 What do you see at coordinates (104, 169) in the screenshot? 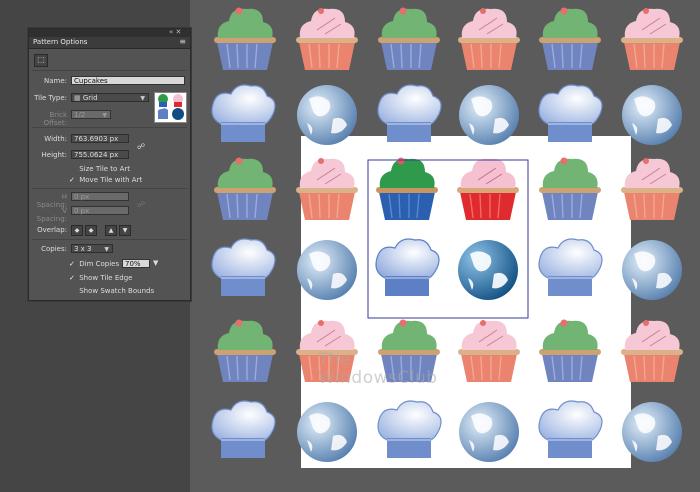
I see `size-tile-to-art-label: Size Tile to Art` at bounding box center [104, 169].